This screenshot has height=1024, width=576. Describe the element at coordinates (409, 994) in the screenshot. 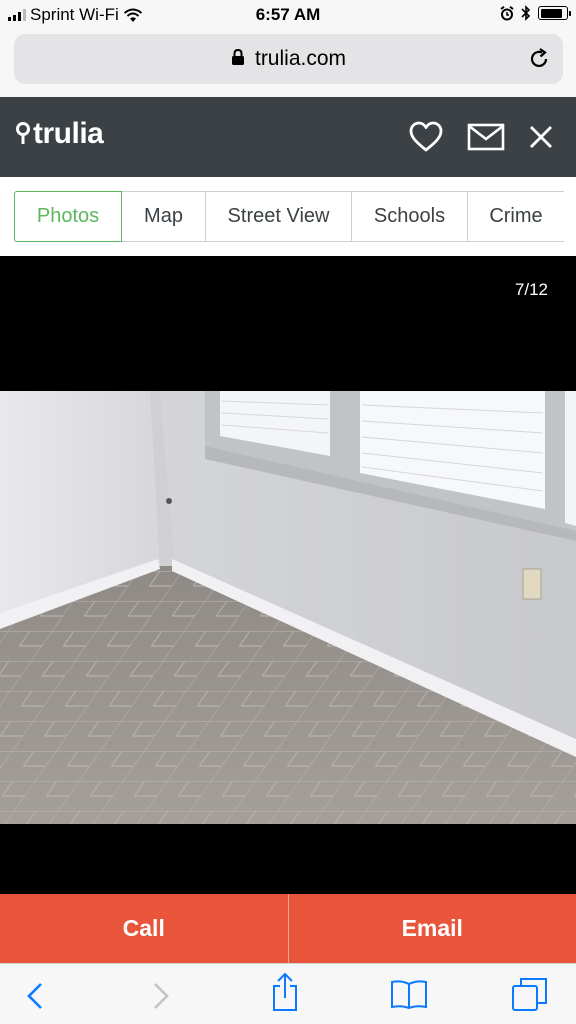

I see `bookmarks-icon` at that location.